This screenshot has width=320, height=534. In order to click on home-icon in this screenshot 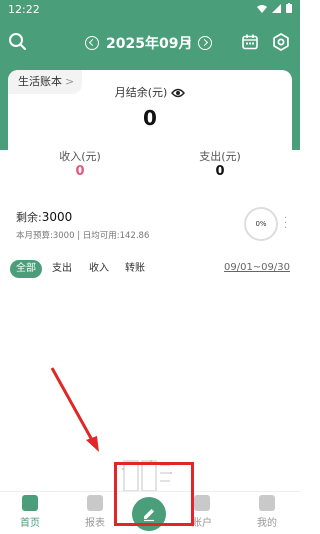, I will do `click(30, 503)`.